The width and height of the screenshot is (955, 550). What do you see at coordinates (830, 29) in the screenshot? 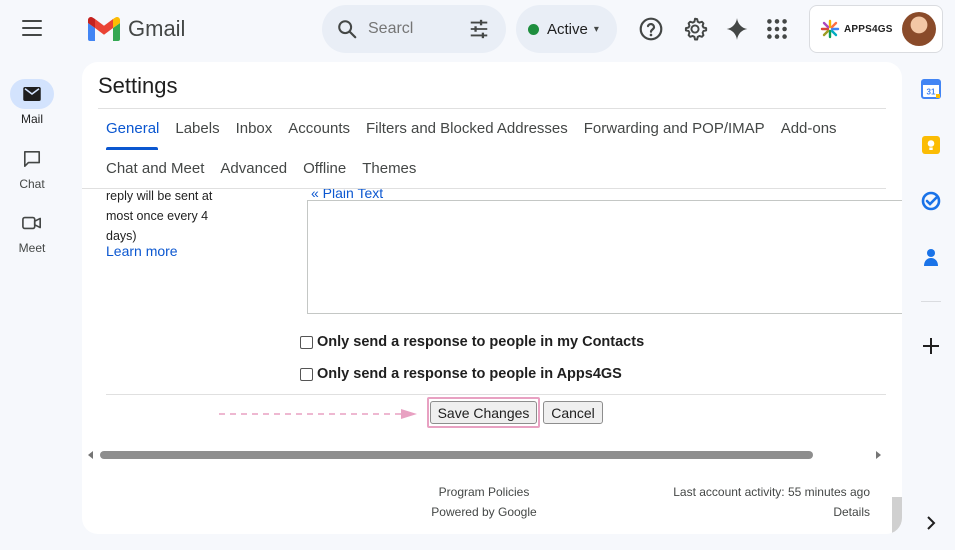
I see `apps4gs-logo-icon` at bounding box center [830, 29].